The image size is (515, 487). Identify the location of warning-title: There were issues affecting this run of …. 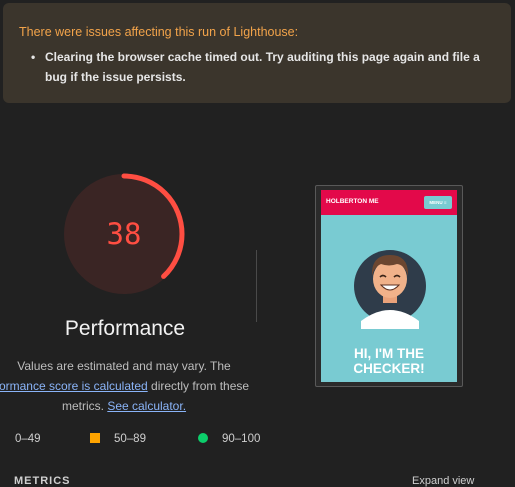
(159, 32).